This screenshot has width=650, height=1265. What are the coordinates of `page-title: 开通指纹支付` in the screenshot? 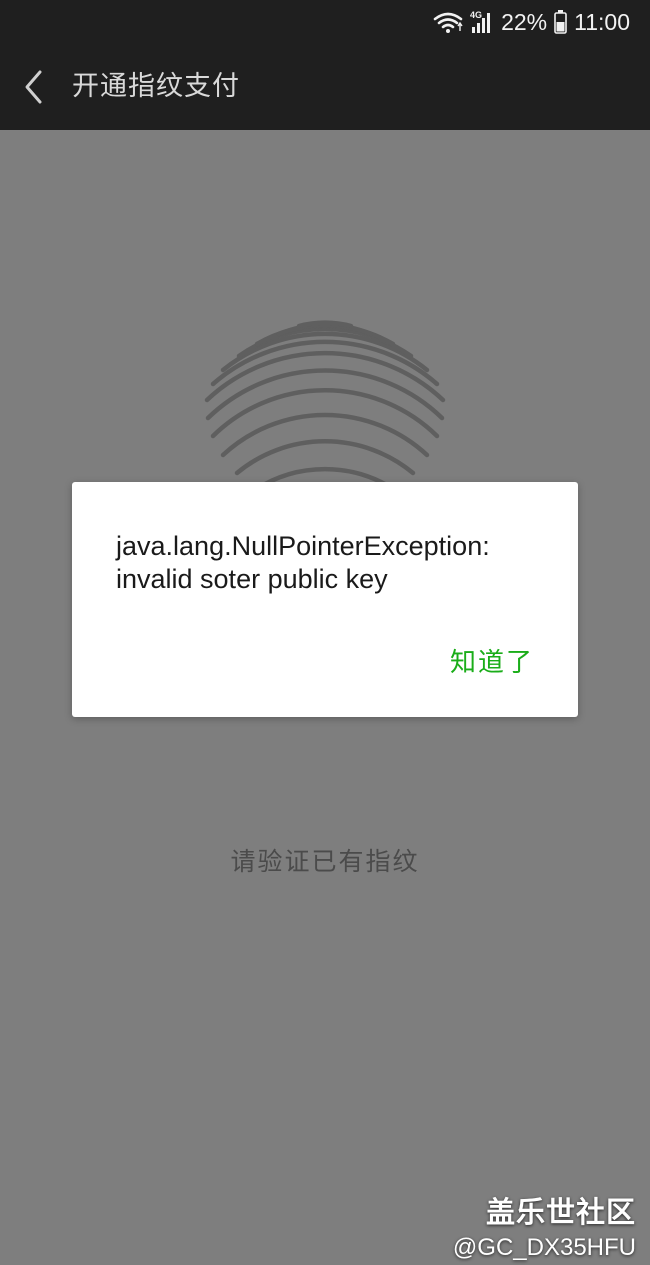 It's located at (156, 86).